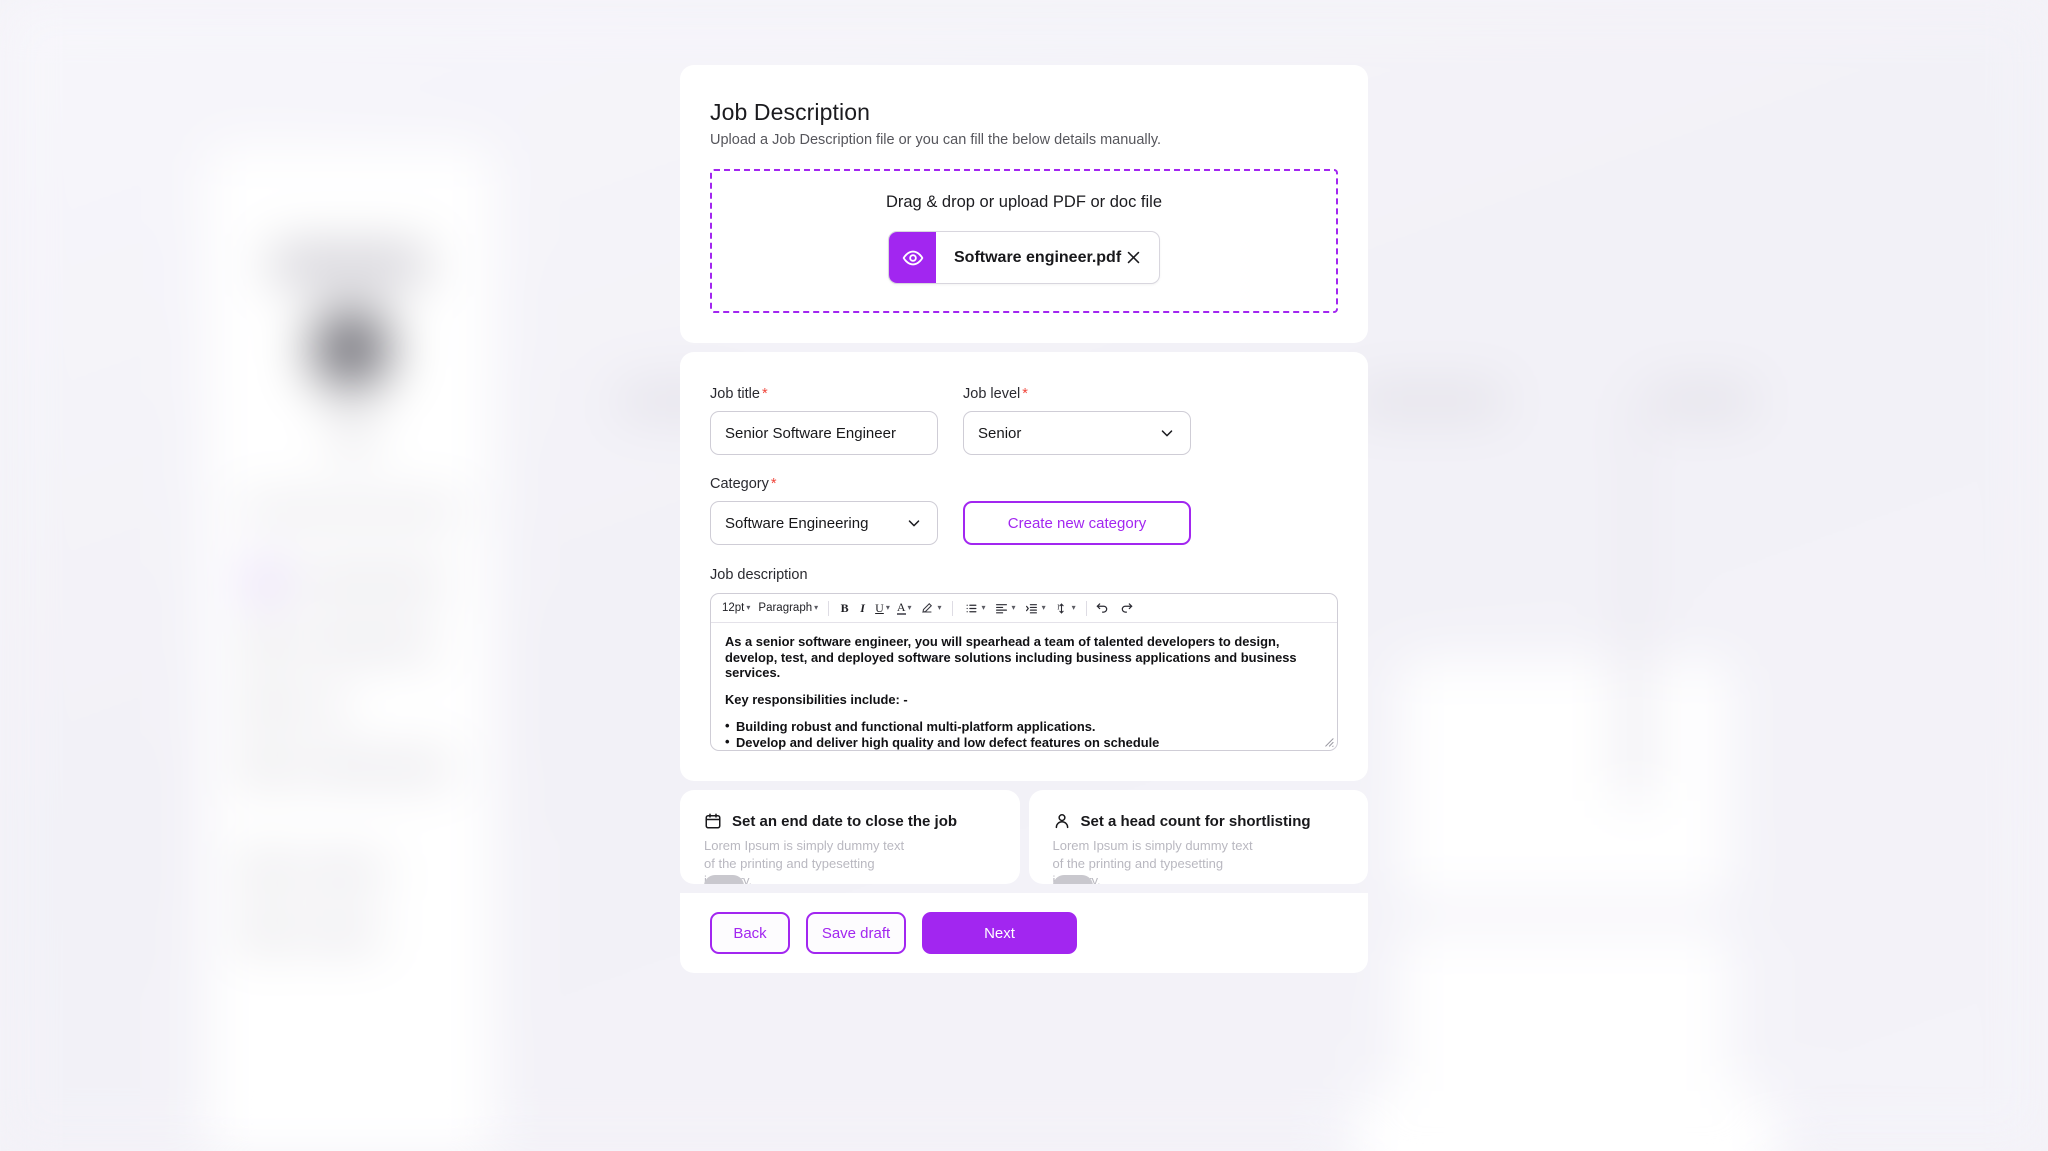  What do you see at coordinates (351, 511) in the screenshot?
I see `background-username` at bounding box center [351, 511].